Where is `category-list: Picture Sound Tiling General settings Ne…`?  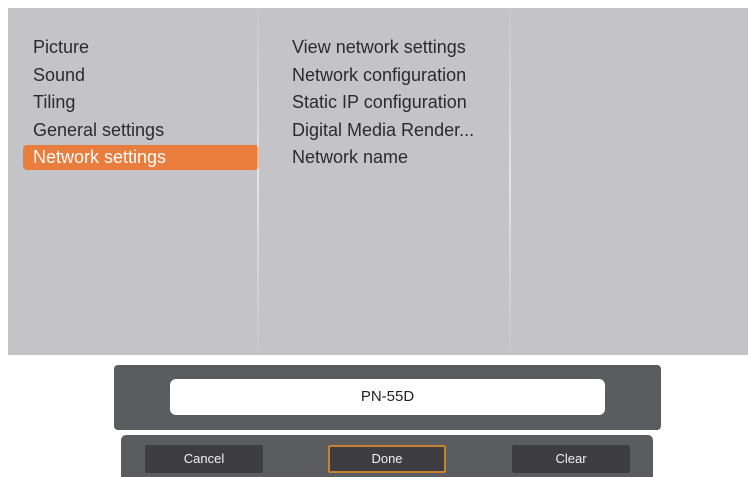 category-list: Picture Sound Tiling General settings Ne… is located at coordinates (141, 102).